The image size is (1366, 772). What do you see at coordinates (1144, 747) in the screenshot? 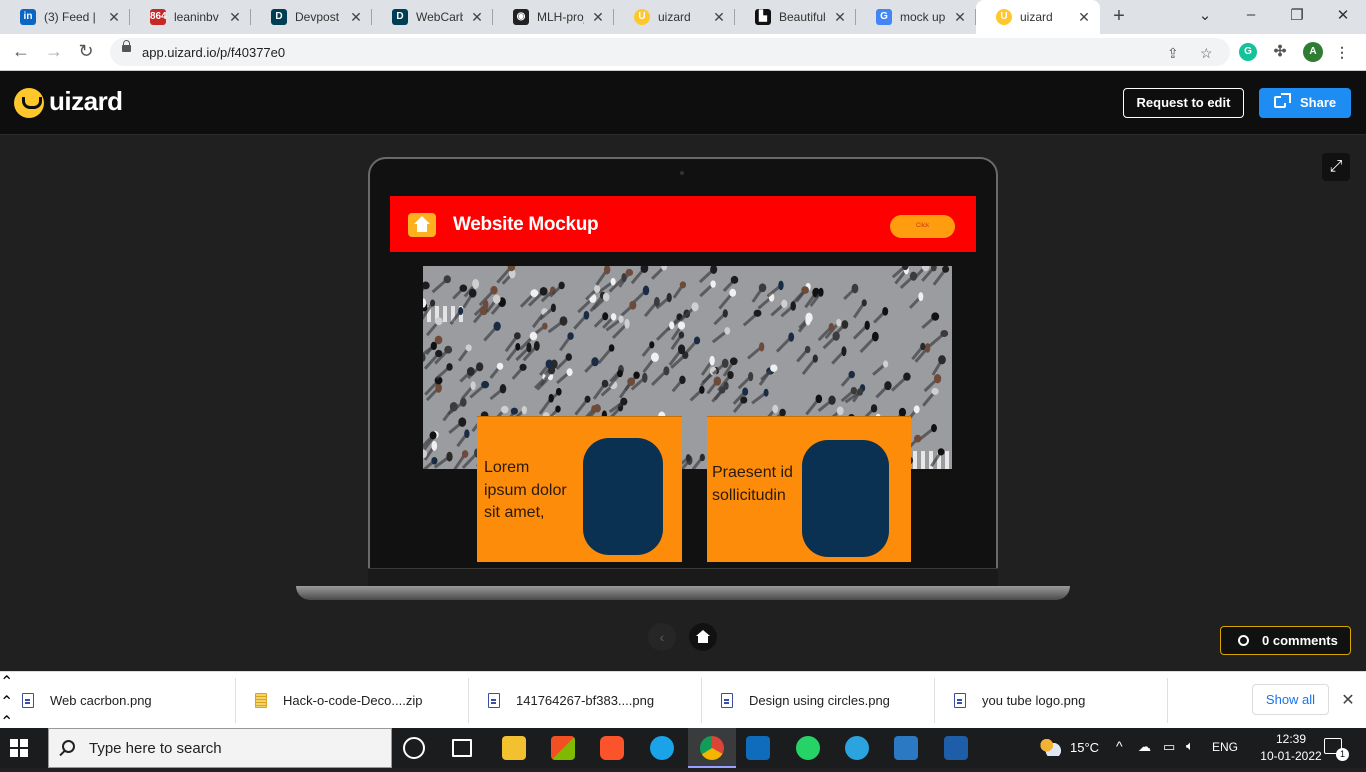
I see `onedrive-cloud-icon: ☁` at bounding box center [1144, 747].